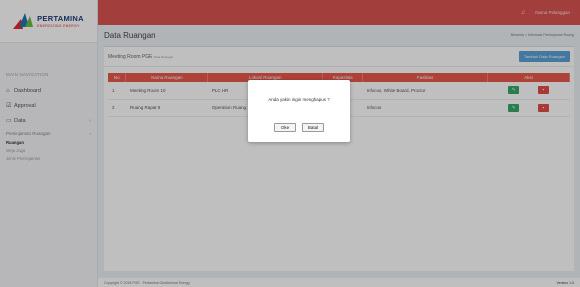 The width and height of the screenshot is (580, 287). I want to click on ok-button: Oke, so click(285, 127).